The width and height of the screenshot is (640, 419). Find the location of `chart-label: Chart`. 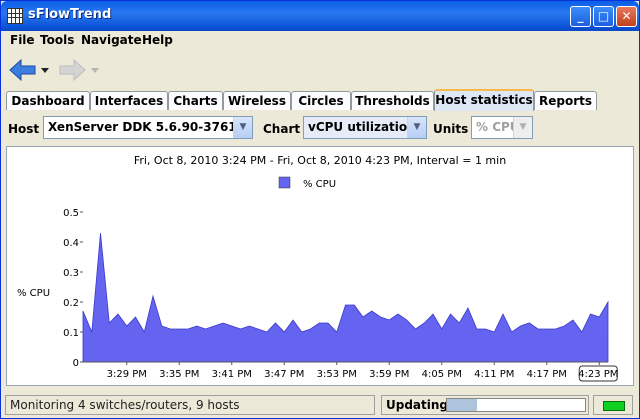

chart-label: Chart is located at coordinates (282, 129).